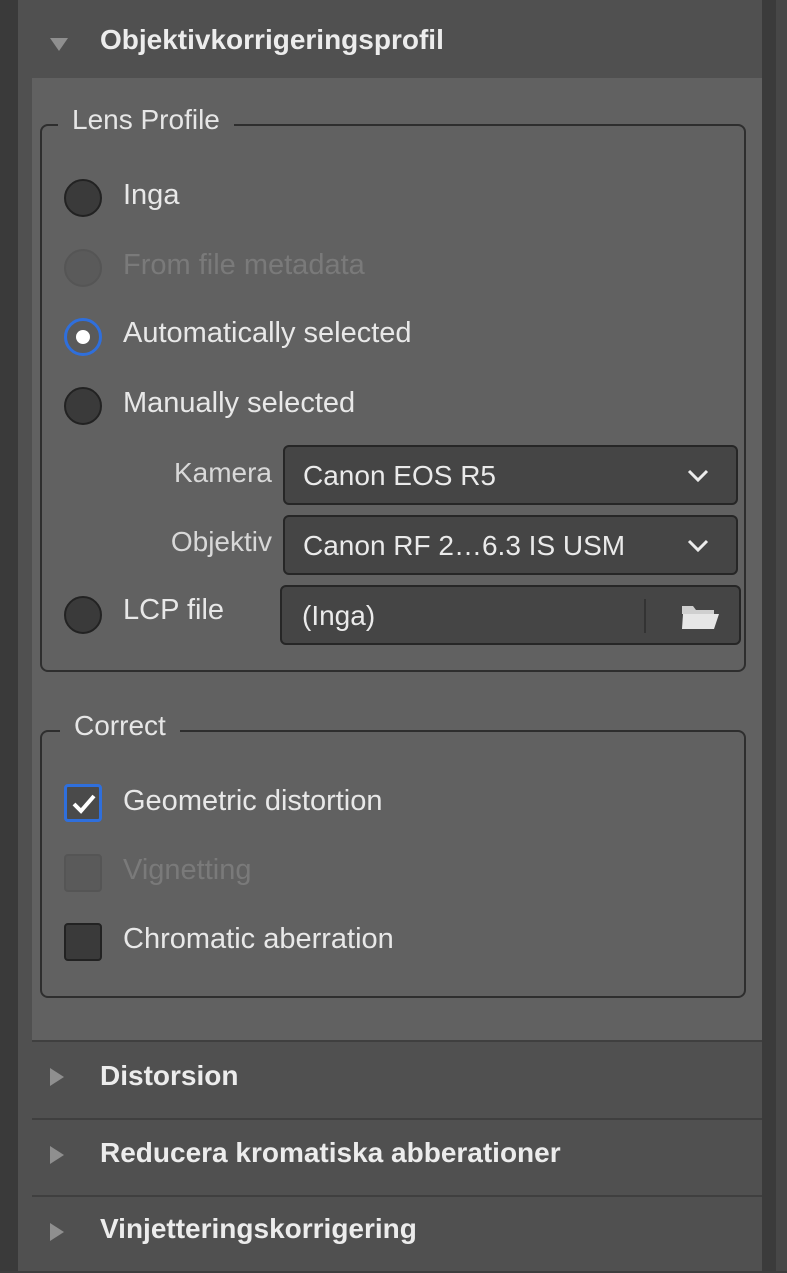  What do you see at coordinates (510, 475) in the screenshot?
I see `camera-dropdown: Canon EOS R5` at bounding box center [510, 475].